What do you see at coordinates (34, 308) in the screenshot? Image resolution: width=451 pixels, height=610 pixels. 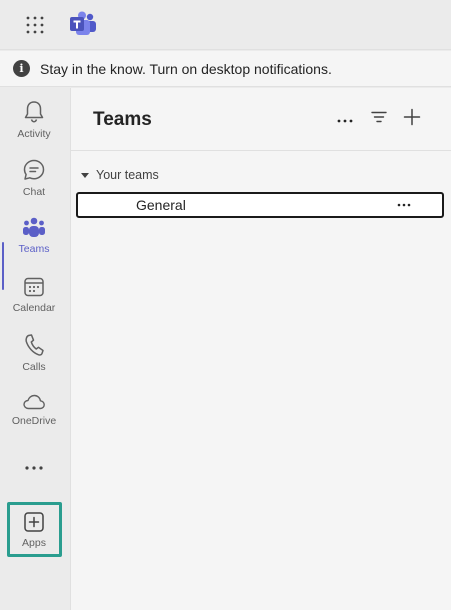 I see `rail-item-label: Calendar` at bounding box center [34, 308].